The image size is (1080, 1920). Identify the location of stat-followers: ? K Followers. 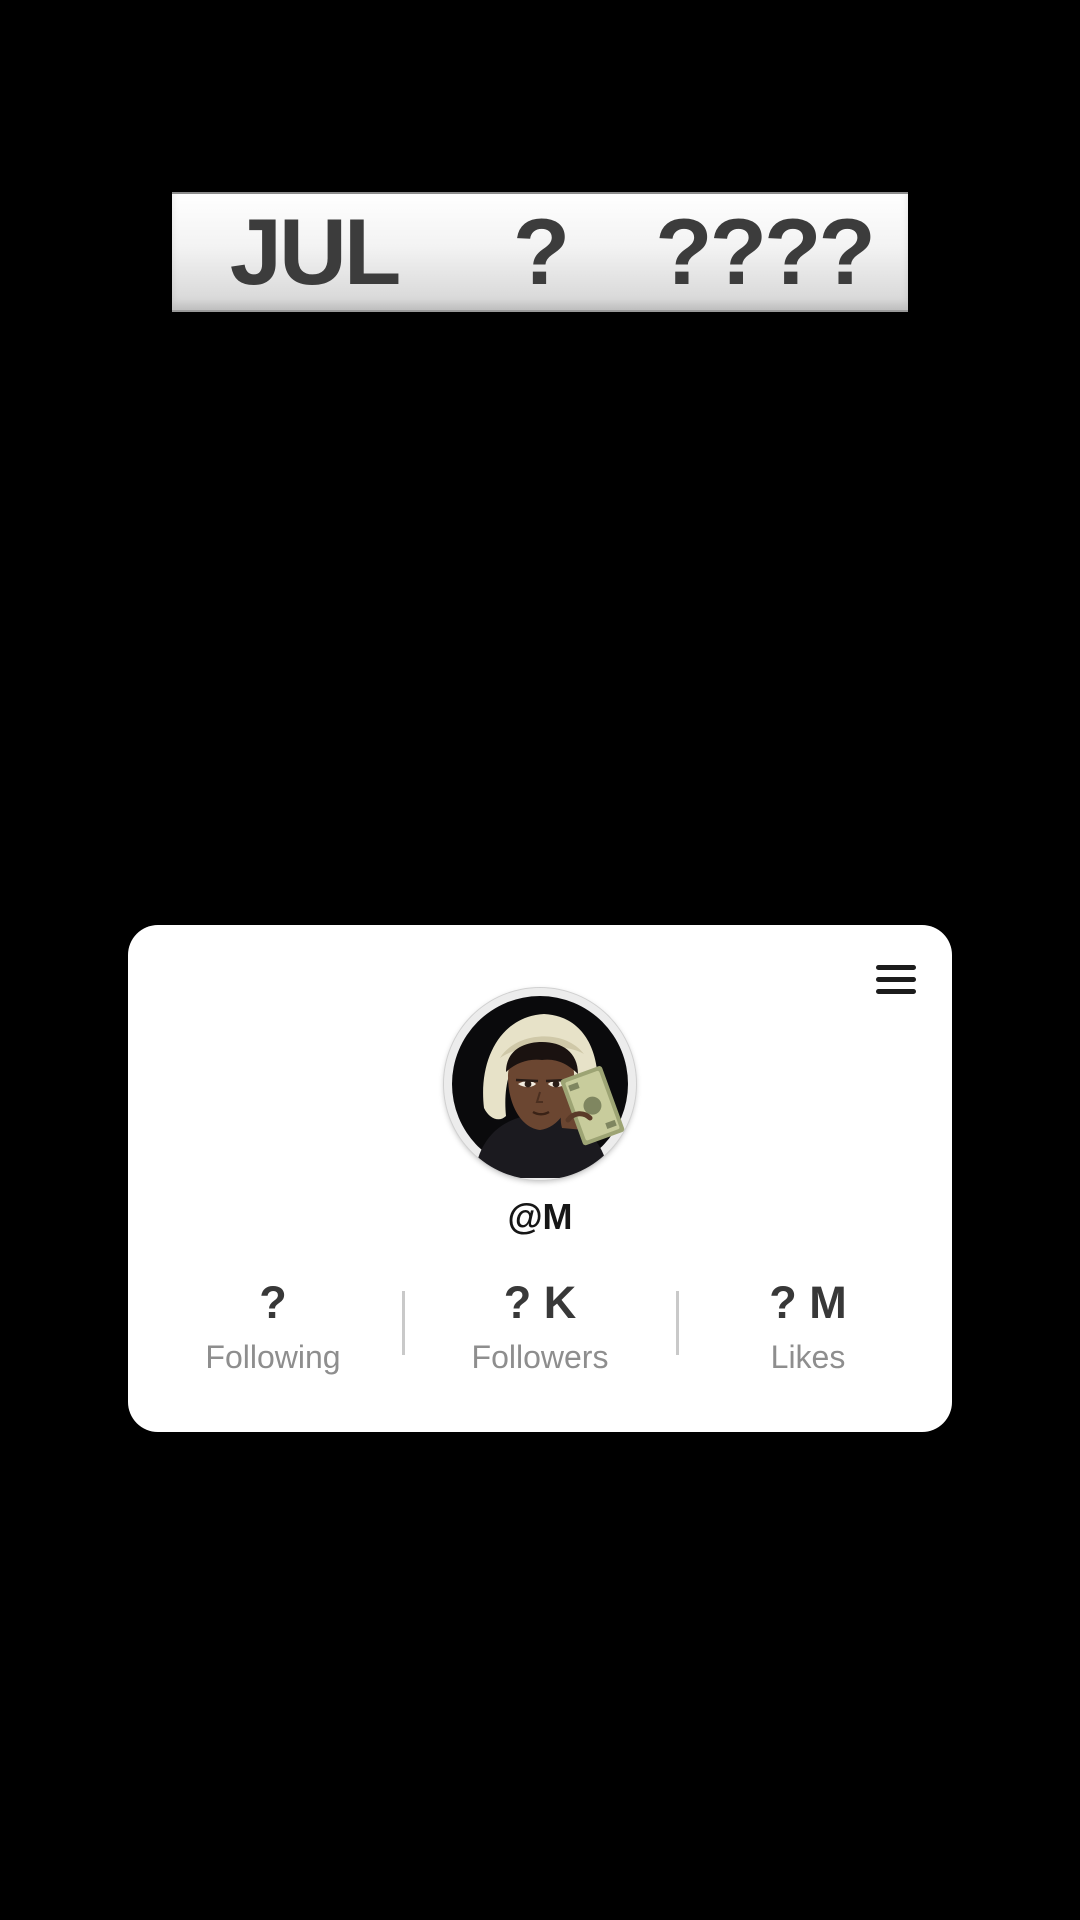
(540, 1327).